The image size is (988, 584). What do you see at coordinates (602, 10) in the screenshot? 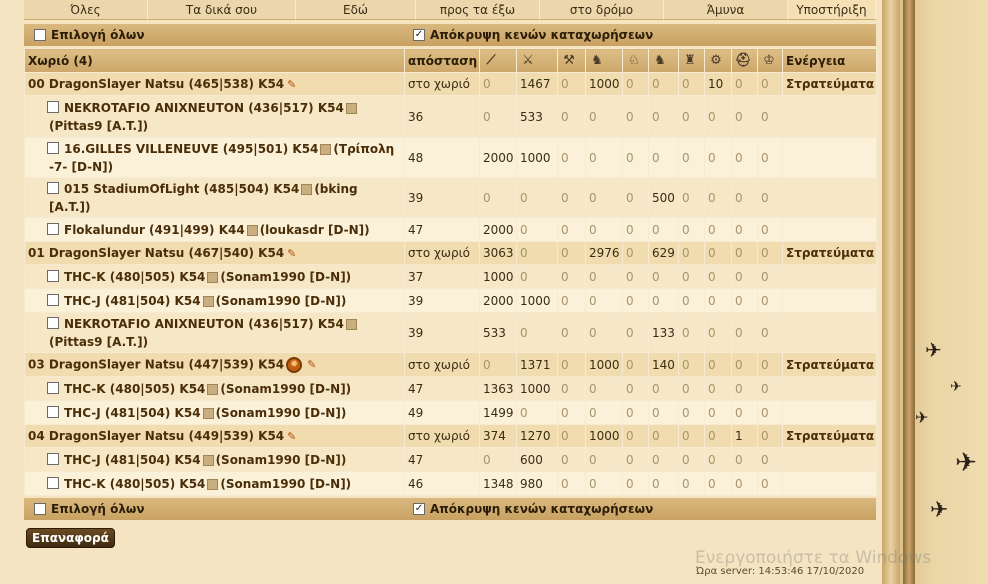
I see `tab-in-transit: στο δρόμο` at bounding box center [602, 10].